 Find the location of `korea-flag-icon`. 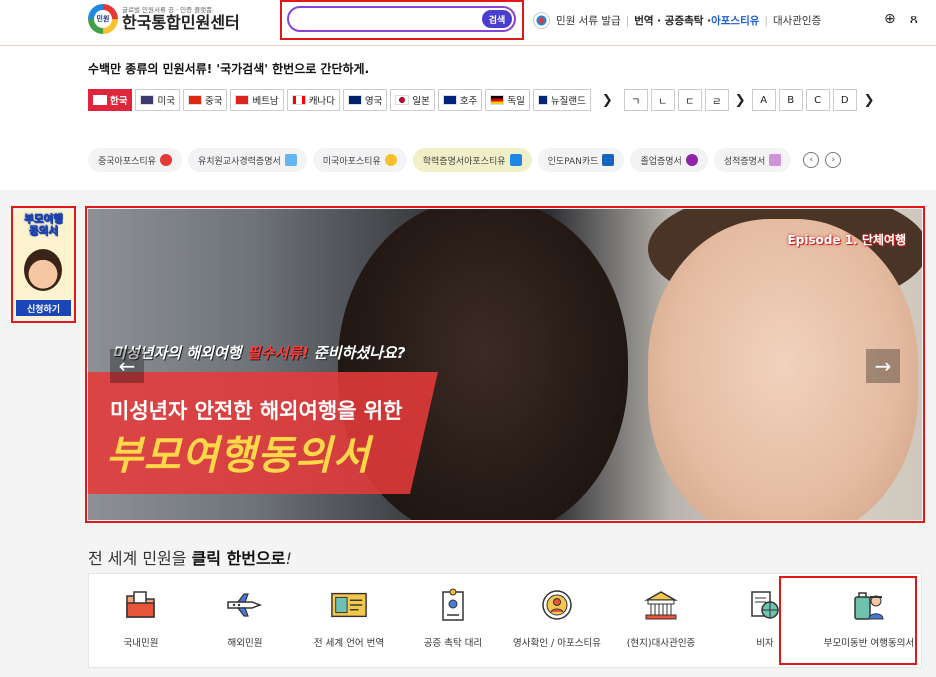

korea-flag-icon is located at coordinates (541, 20).